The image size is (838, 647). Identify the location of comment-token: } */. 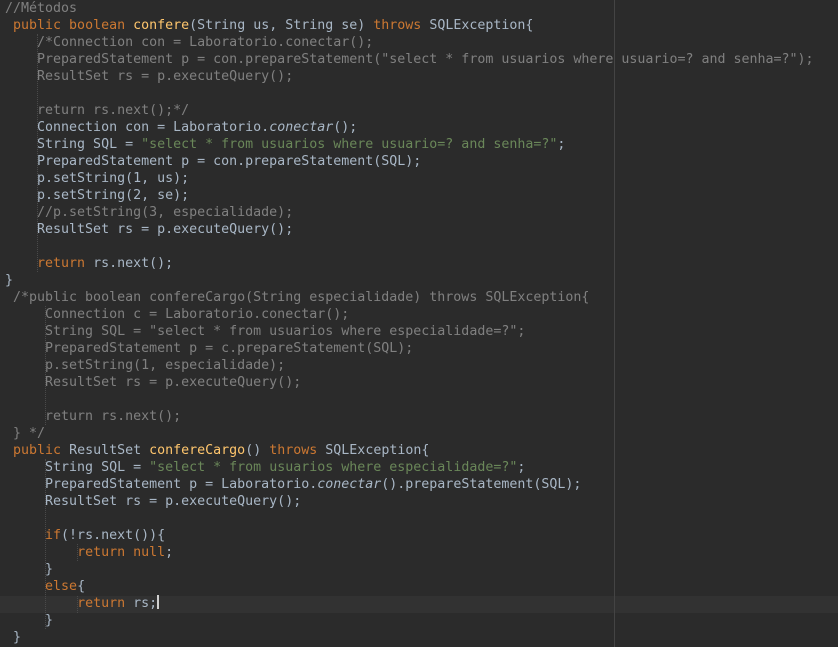
(25, 433).